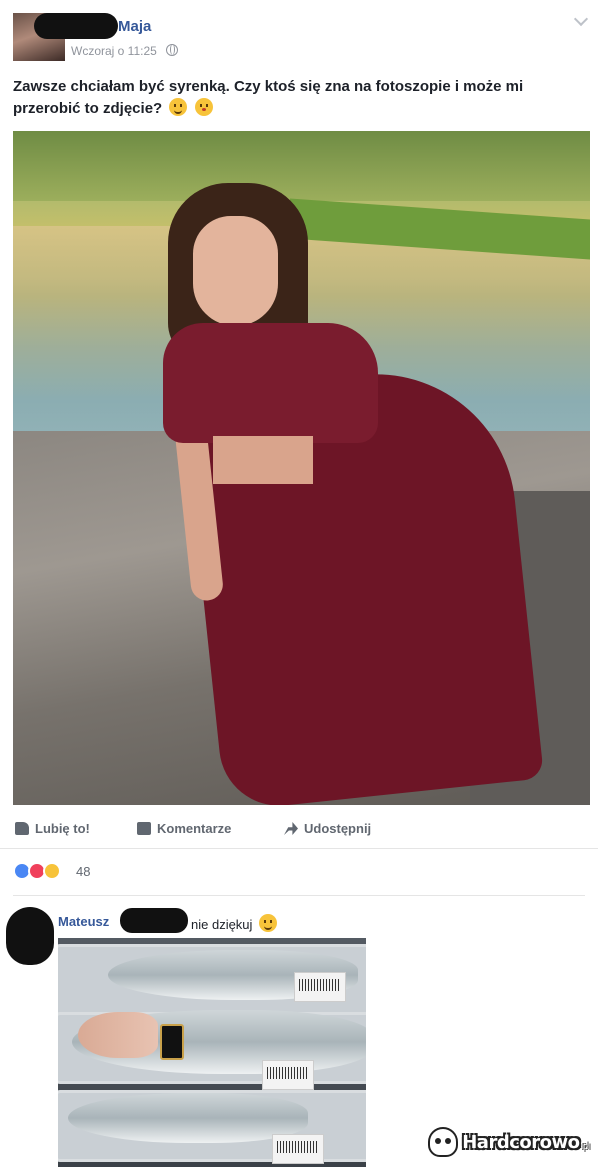 Image resolution: width=598 pixels, height=1167 pixels. I want to click on watermark-text: Hardcorowo, so click(521, 1142).